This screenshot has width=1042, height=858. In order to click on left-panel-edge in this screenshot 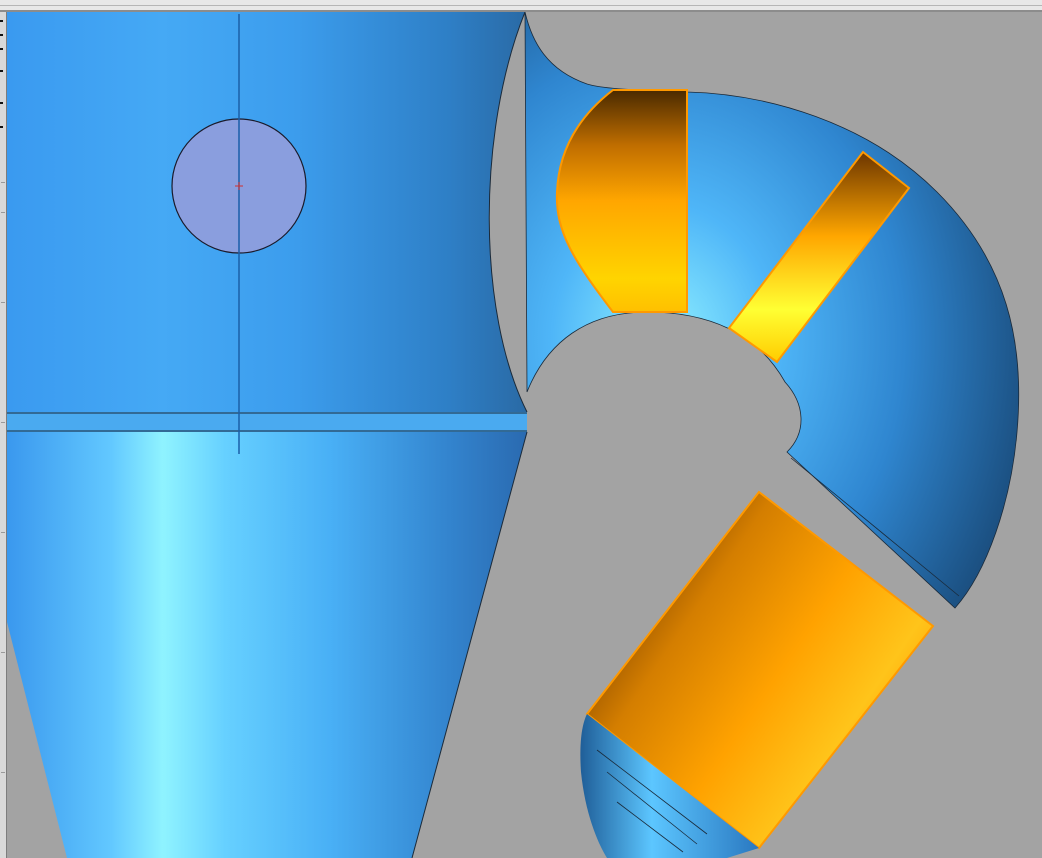, I will do `click(3, 435)`.